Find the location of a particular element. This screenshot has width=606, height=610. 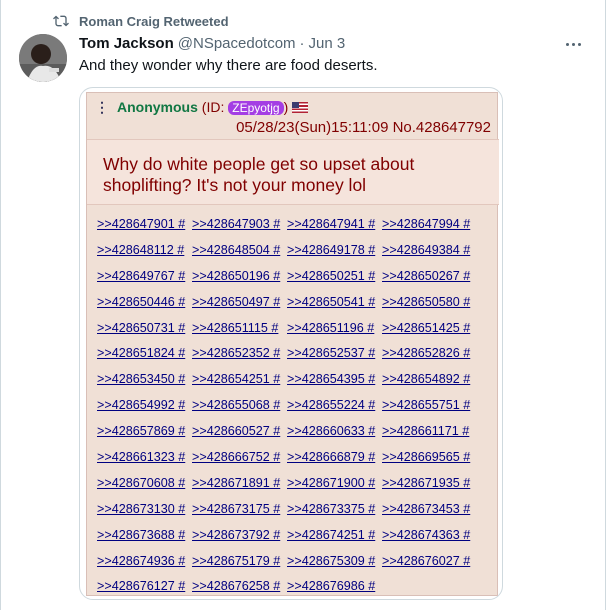

reply-link: >>428647903 # is located at coordinates (239, 225).